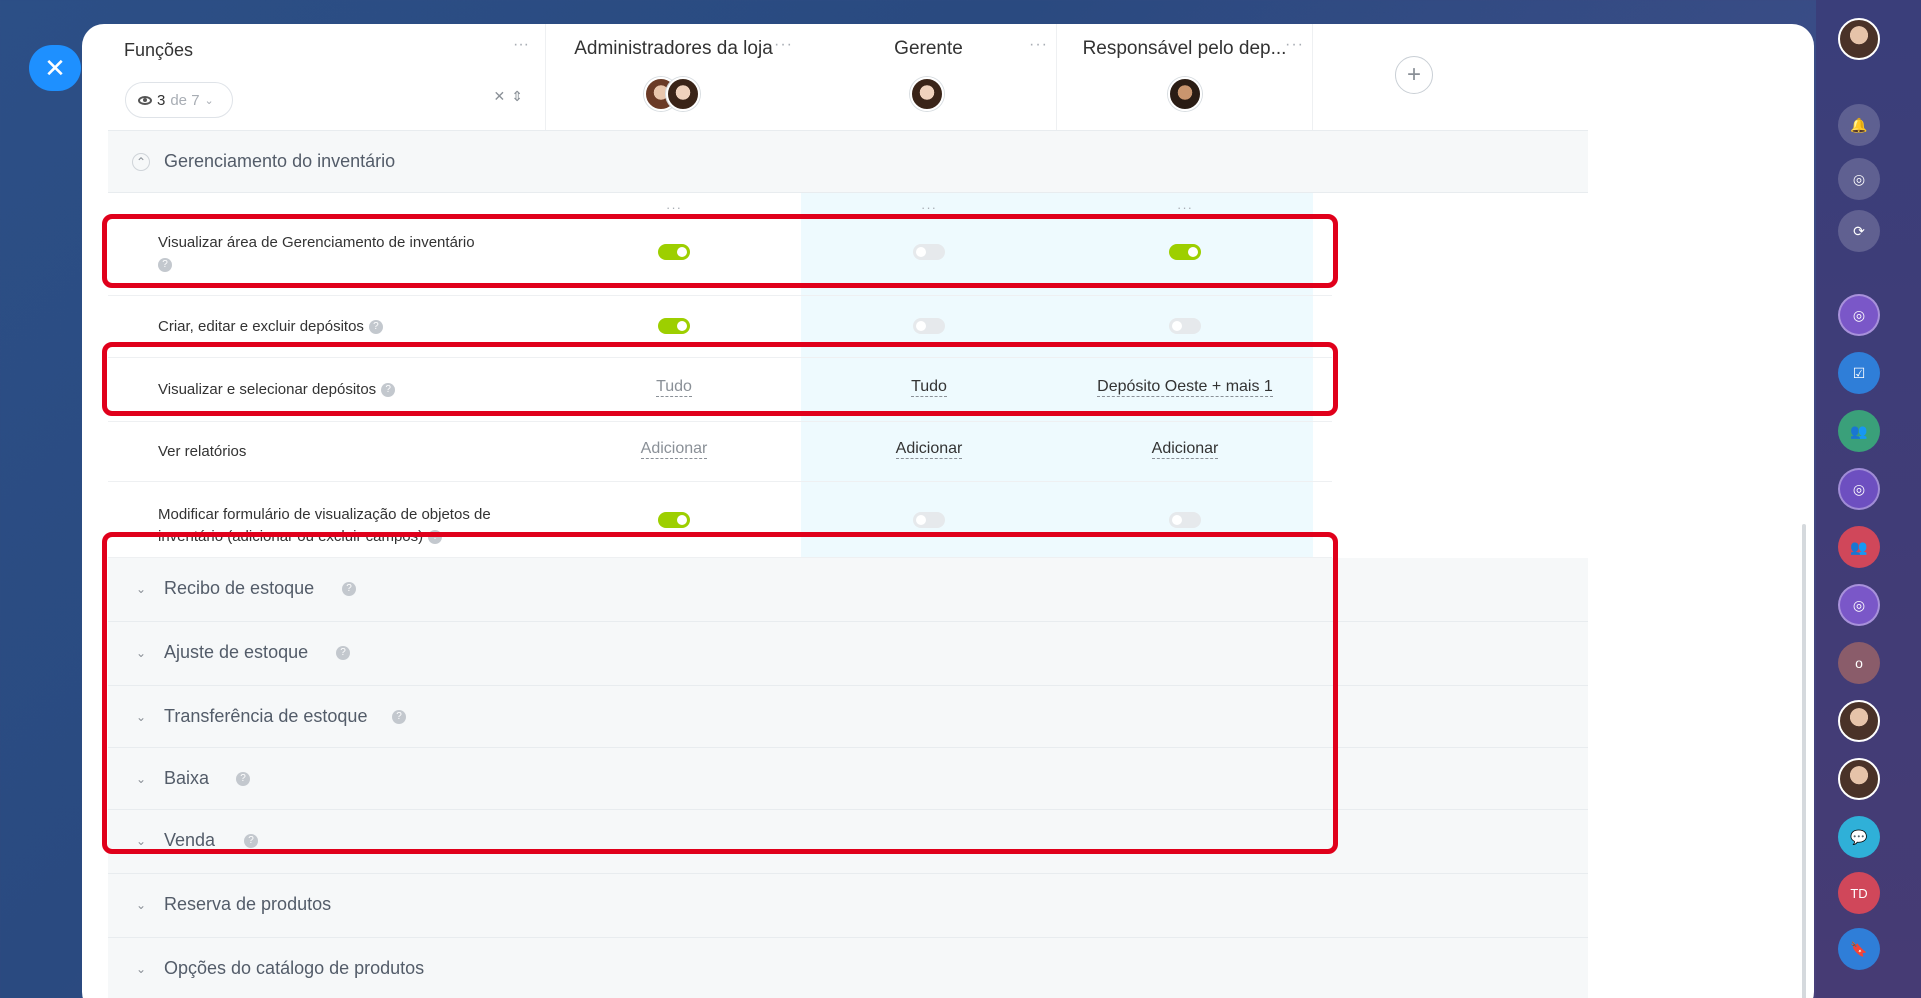 This screenshot has width=1921, height=998. I want to click on close-button: ✕, so click(55, 68).